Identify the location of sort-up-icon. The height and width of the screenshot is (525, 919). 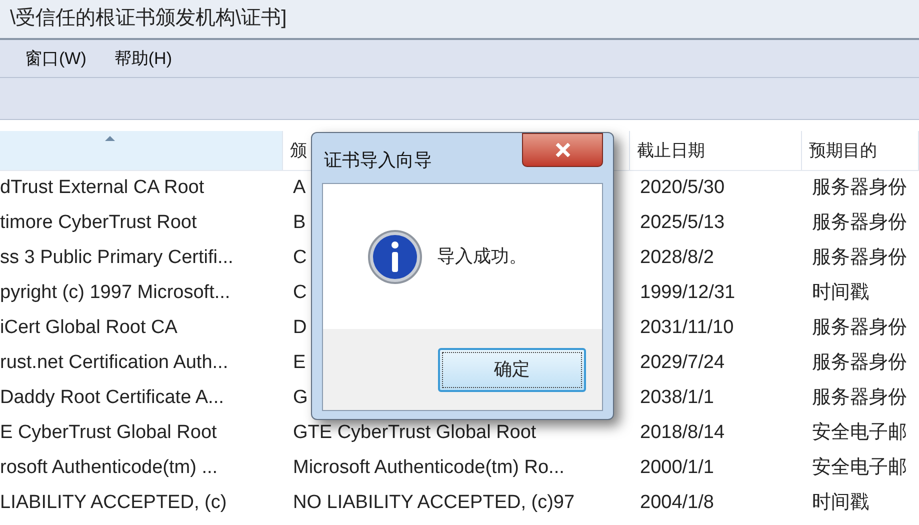
(110, 138).